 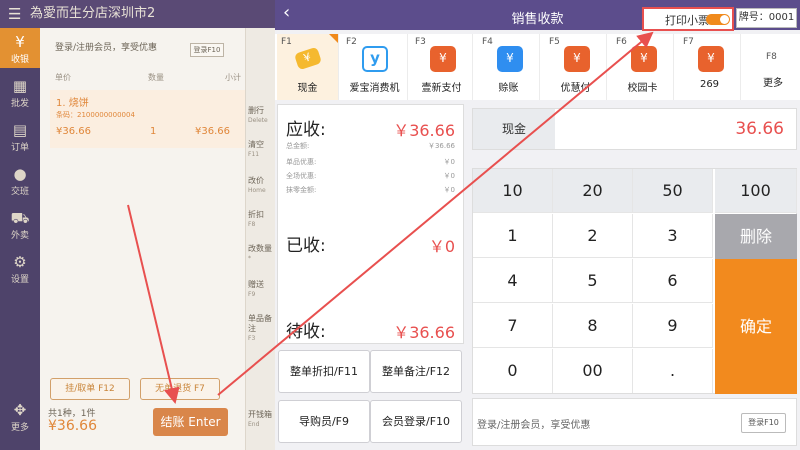 I want to click on amount-due-label: 应收:, so click(x=306, y=130).